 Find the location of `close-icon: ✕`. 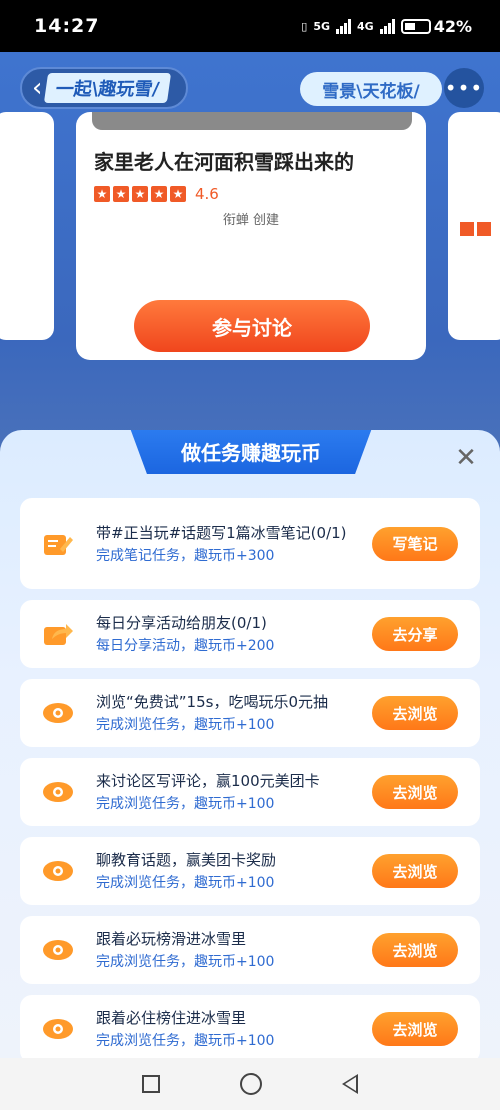

close-icon: ✕ is located at coordinates (466, 458).